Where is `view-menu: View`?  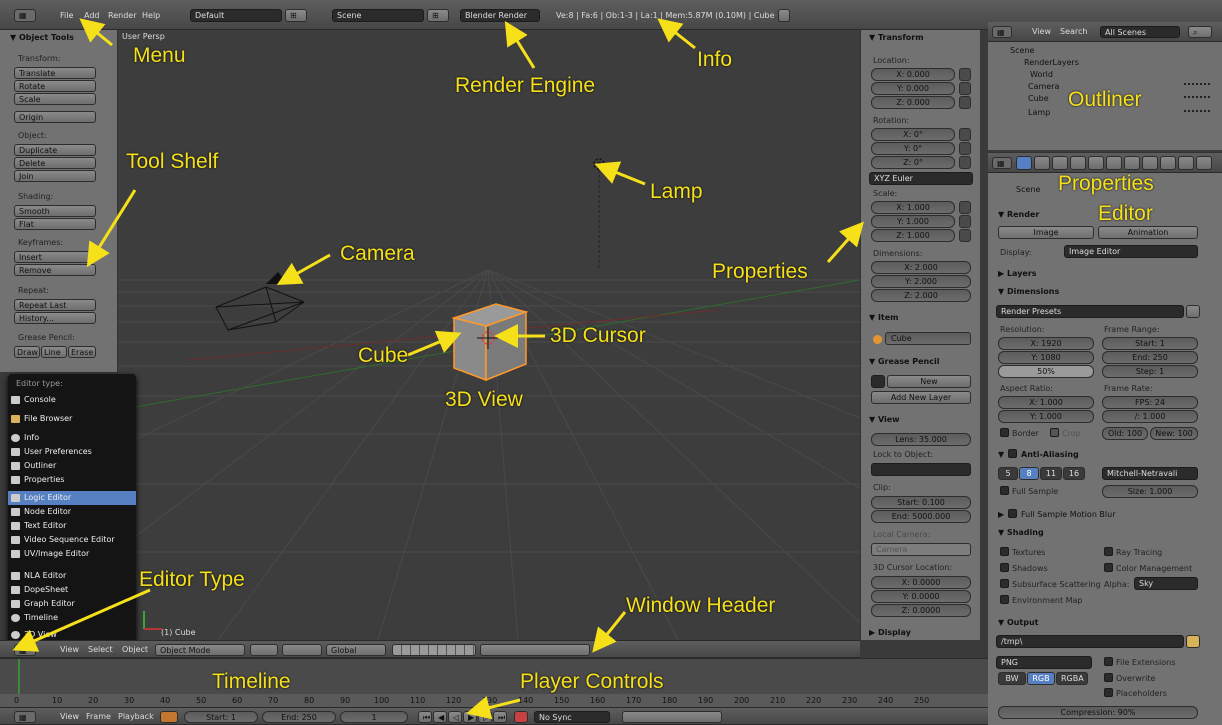
view-menu: View is located at coordinates (69, 649).